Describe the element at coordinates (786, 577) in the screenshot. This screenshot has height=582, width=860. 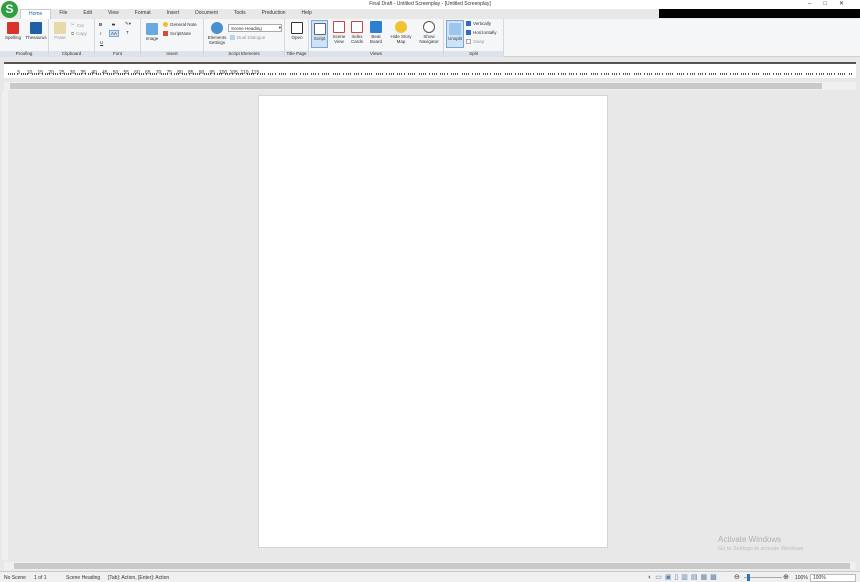
I see `zoom-in-icon: ⊕` at that location.